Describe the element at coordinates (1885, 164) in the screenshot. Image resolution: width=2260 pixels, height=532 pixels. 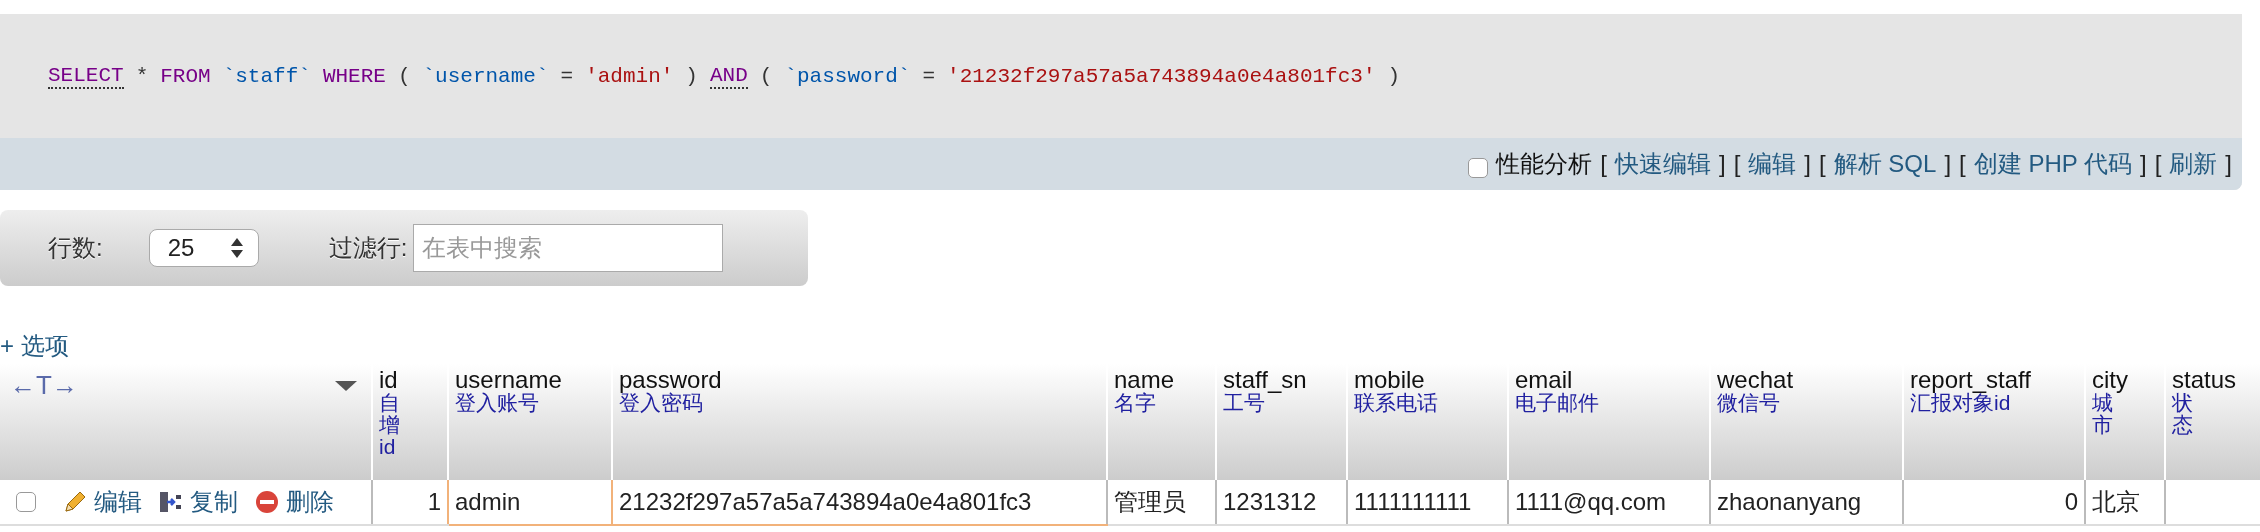
I see `action-link: 解析 SQL` at that location.